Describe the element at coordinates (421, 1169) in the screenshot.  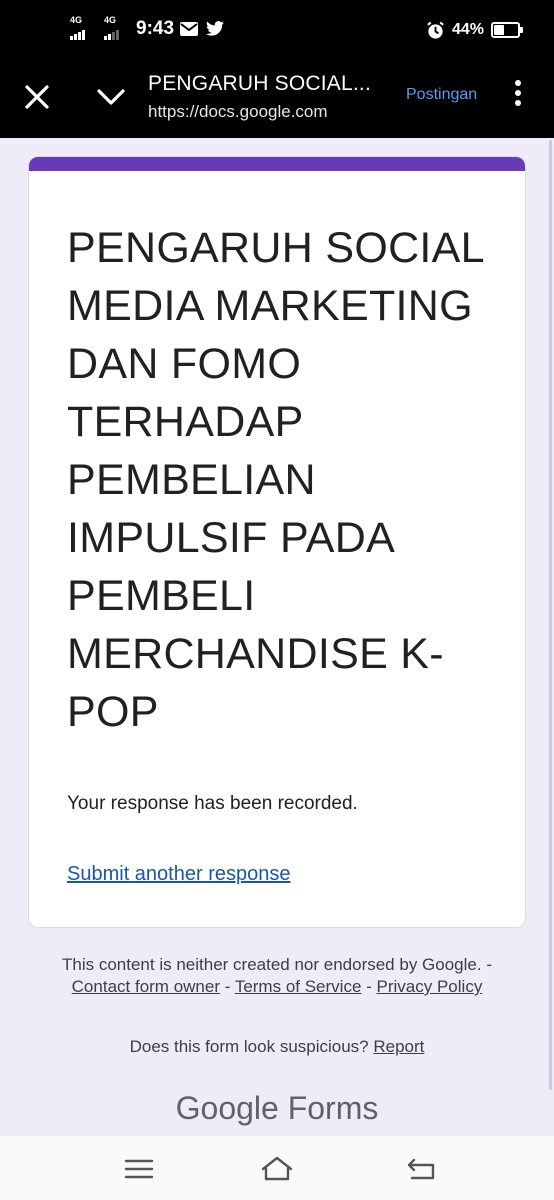
I see `back-icon` at that location.